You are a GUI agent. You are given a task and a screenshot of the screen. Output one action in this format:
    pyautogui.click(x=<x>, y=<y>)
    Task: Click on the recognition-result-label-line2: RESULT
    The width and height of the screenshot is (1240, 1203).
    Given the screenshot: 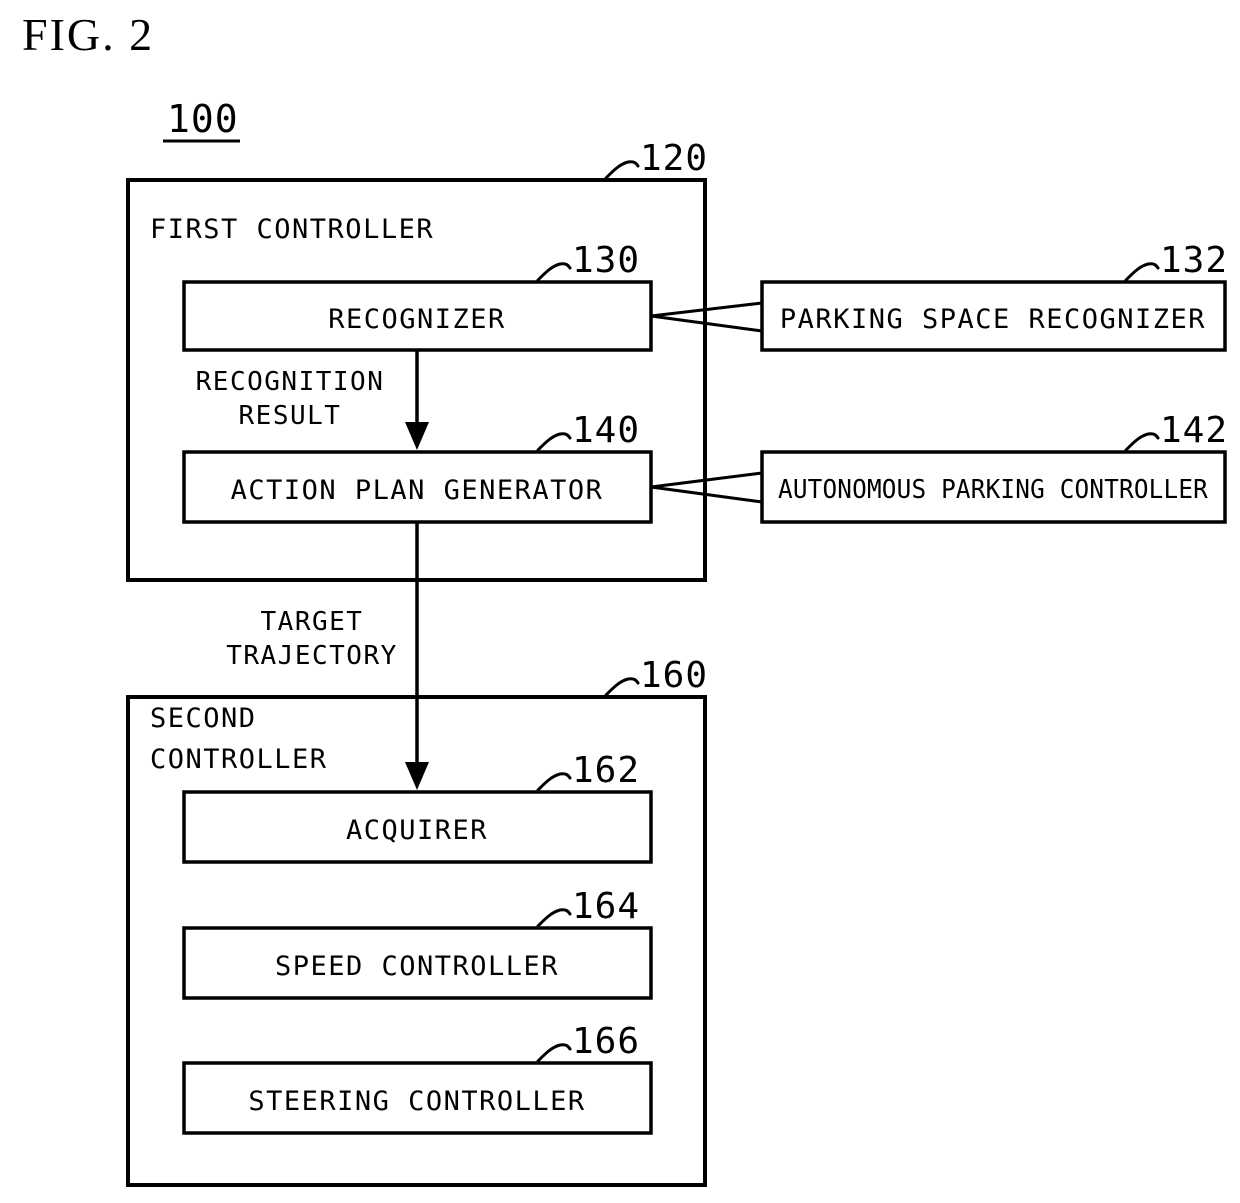 What is the action you would take?
    pyautogui.click(x=290, y=416)
    